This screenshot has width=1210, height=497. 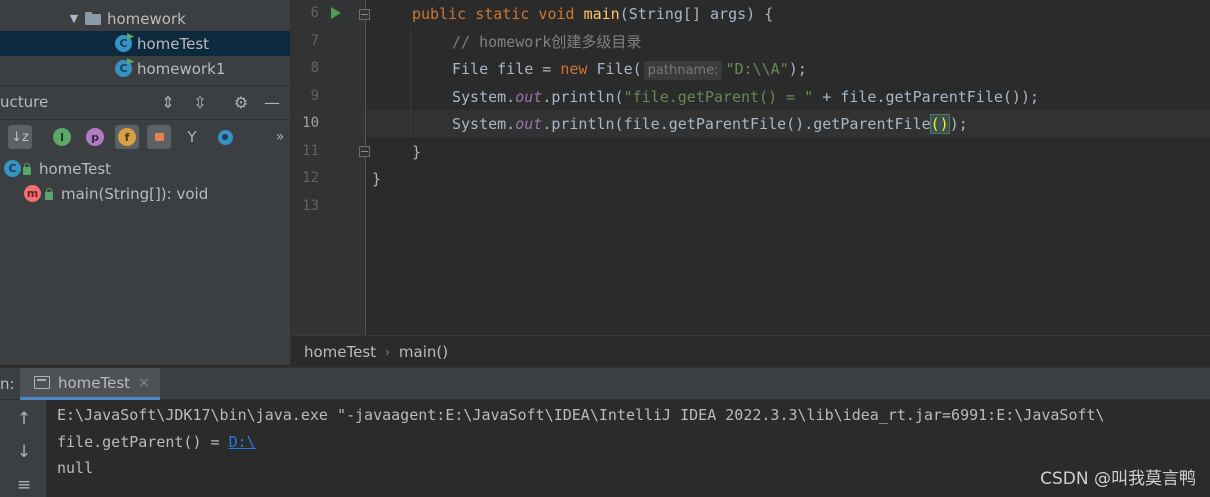 I want to click on code-line-12: }, so click(x=376, y=179).